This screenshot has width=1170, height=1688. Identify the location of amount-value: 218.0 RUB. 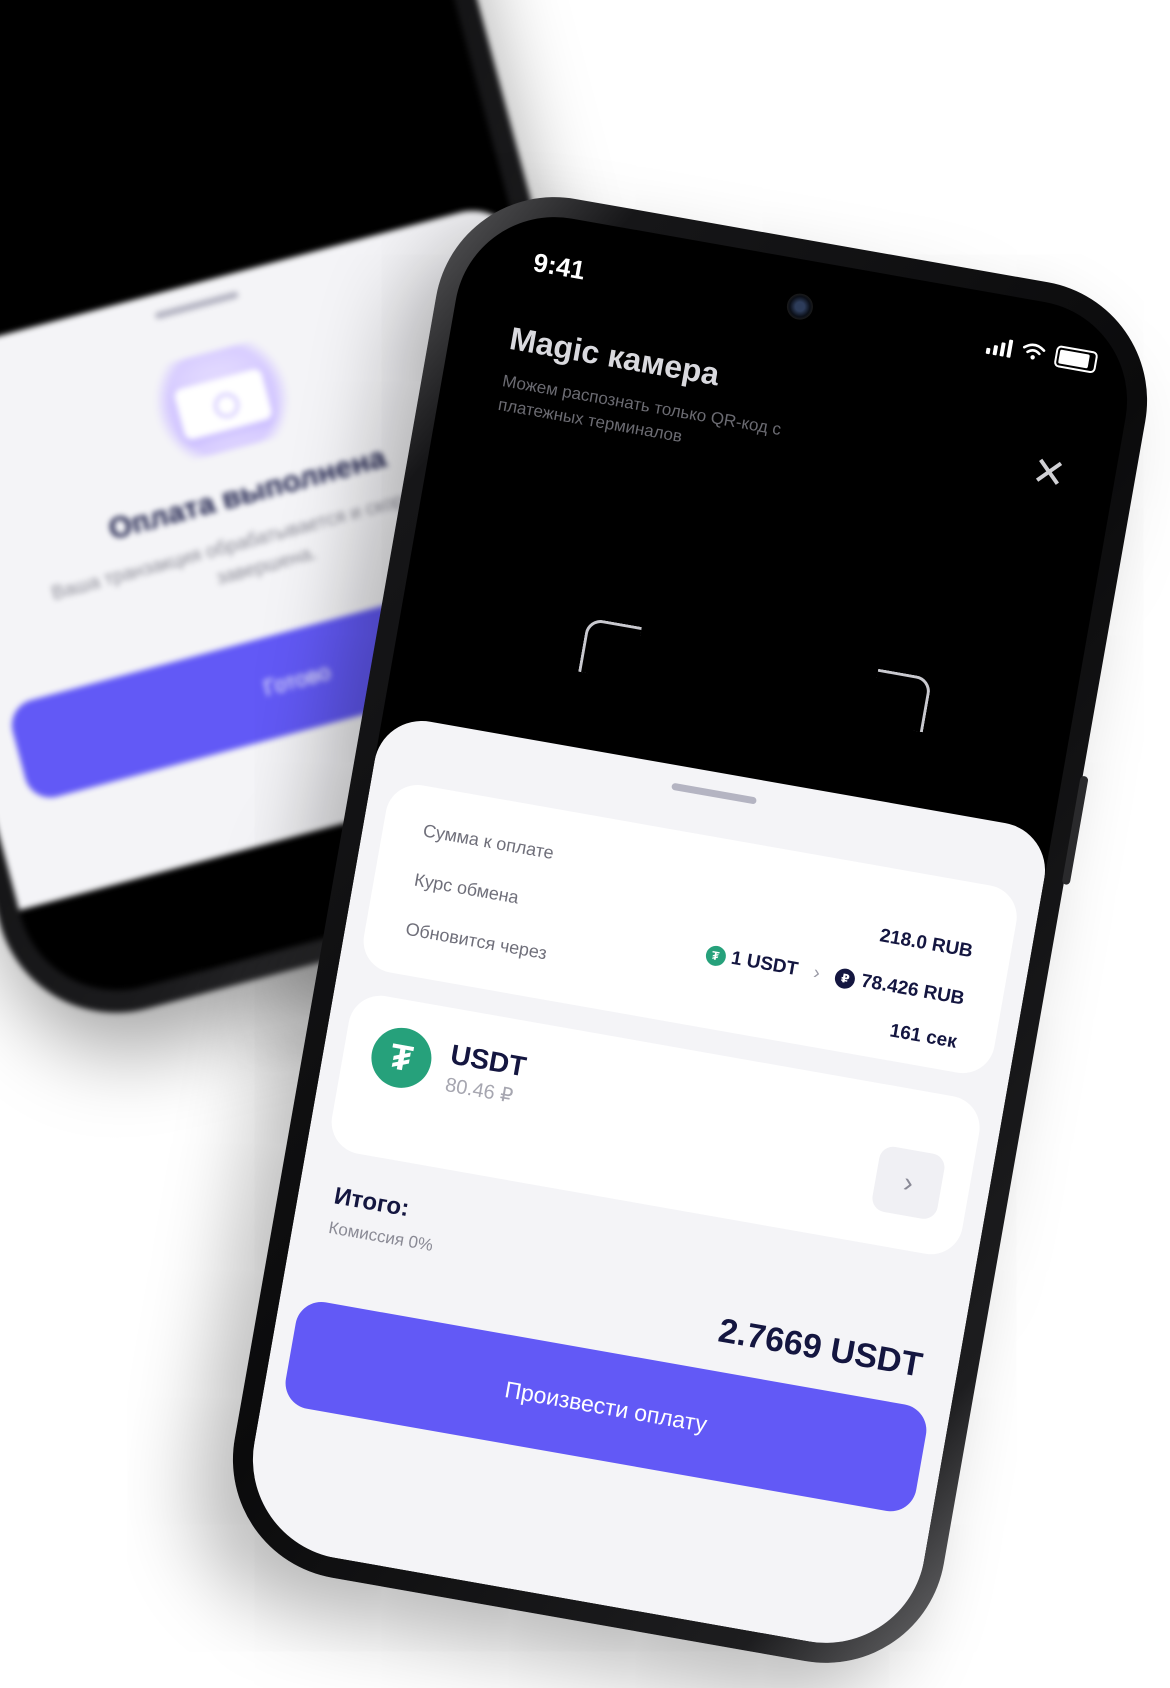
(926, 944).